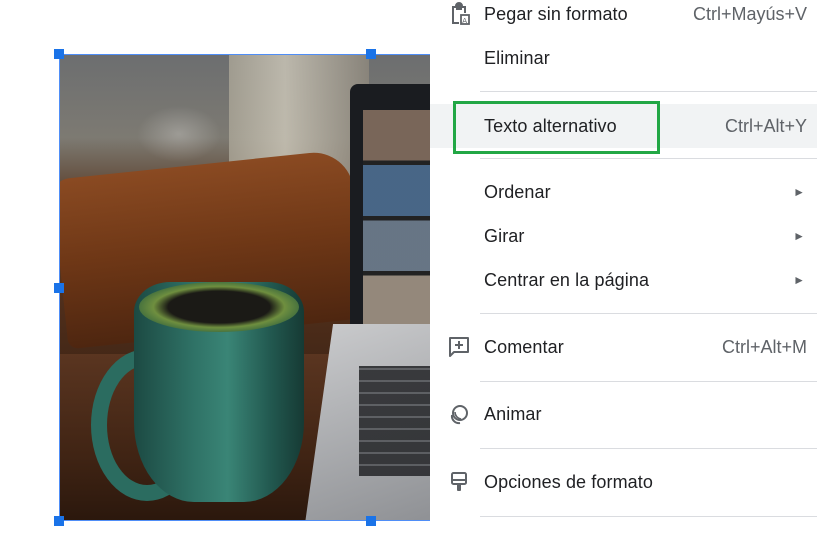 The image size is (817, 533). I want to click on svg-text: A, so click(464, 21).